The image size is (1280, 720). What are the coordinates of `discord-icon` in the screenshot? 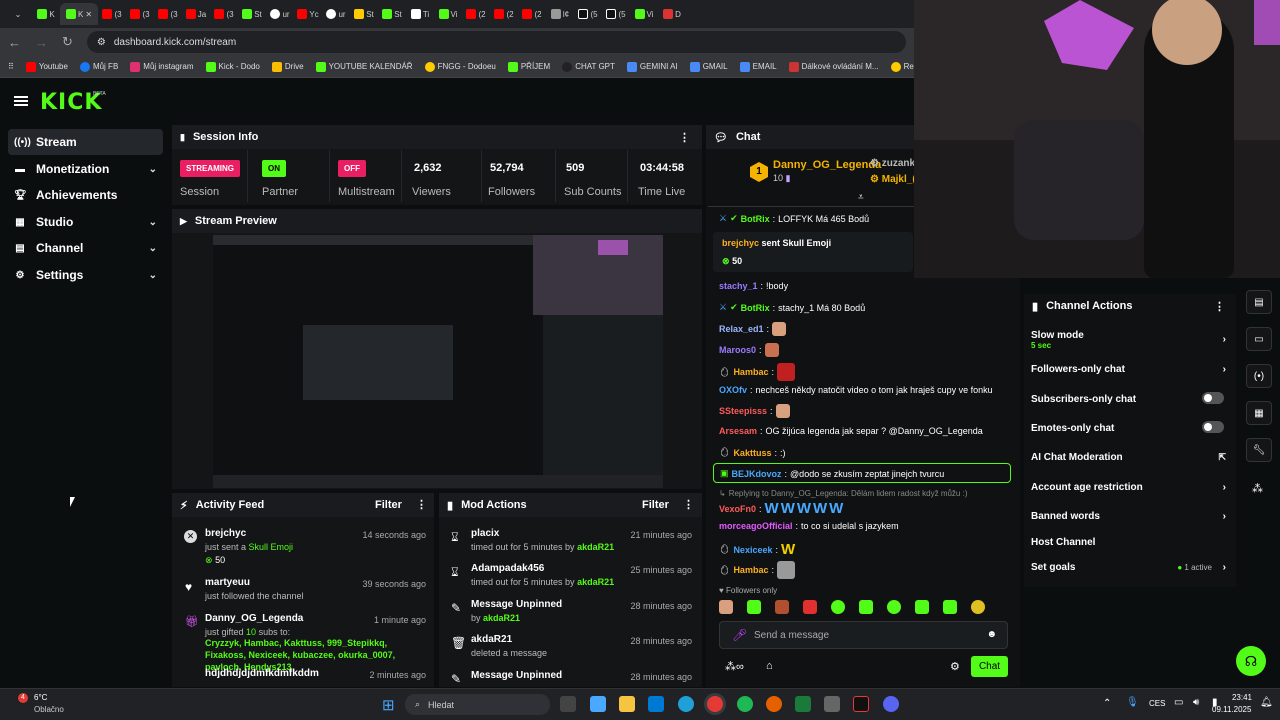 It's located at (891, 704).